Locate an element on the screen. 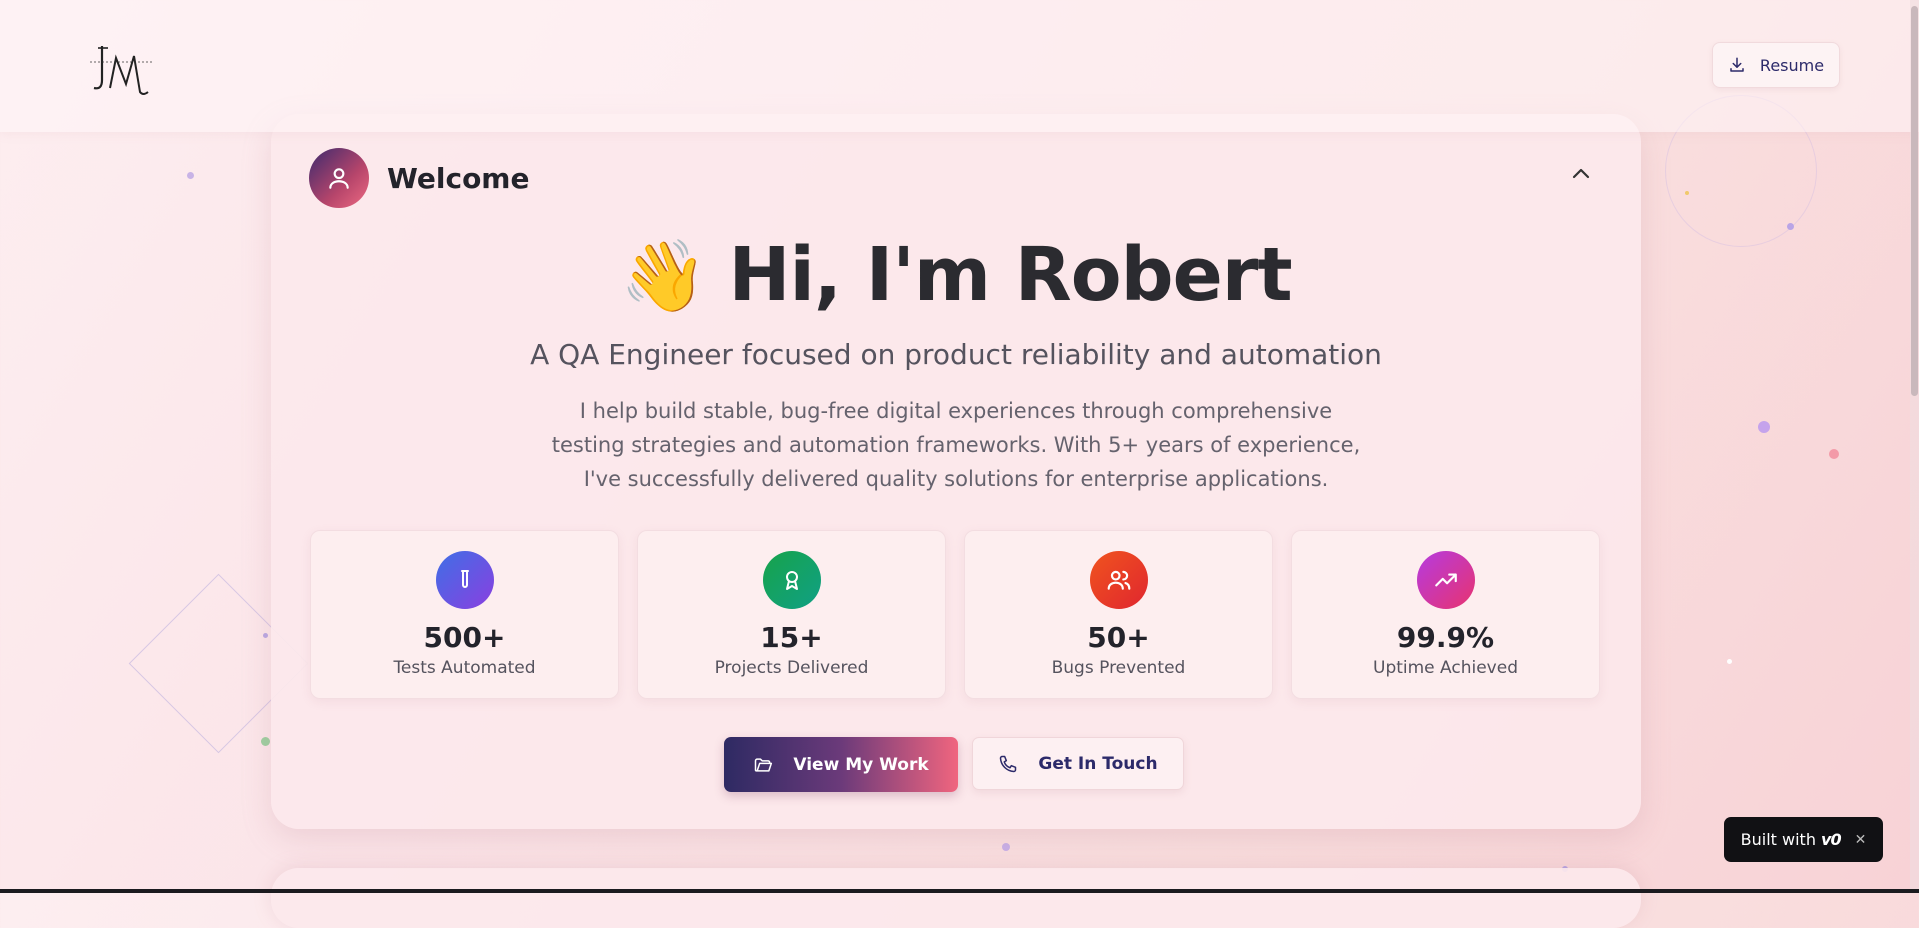 This screenshot has width=1919, height=928. chevron-up-icon is located at coordinates (1581, 173).